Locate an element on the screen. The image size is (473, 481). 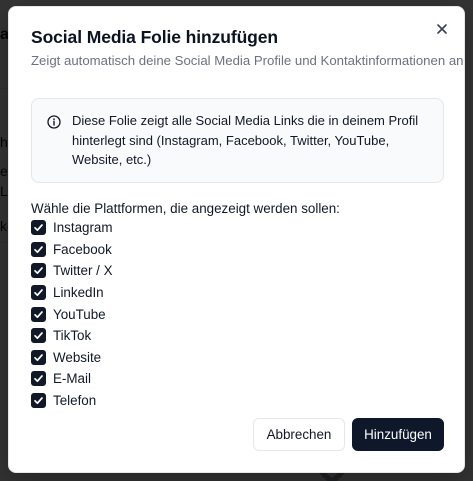
platform-label: Telefon is located at coordinates (75, 401).